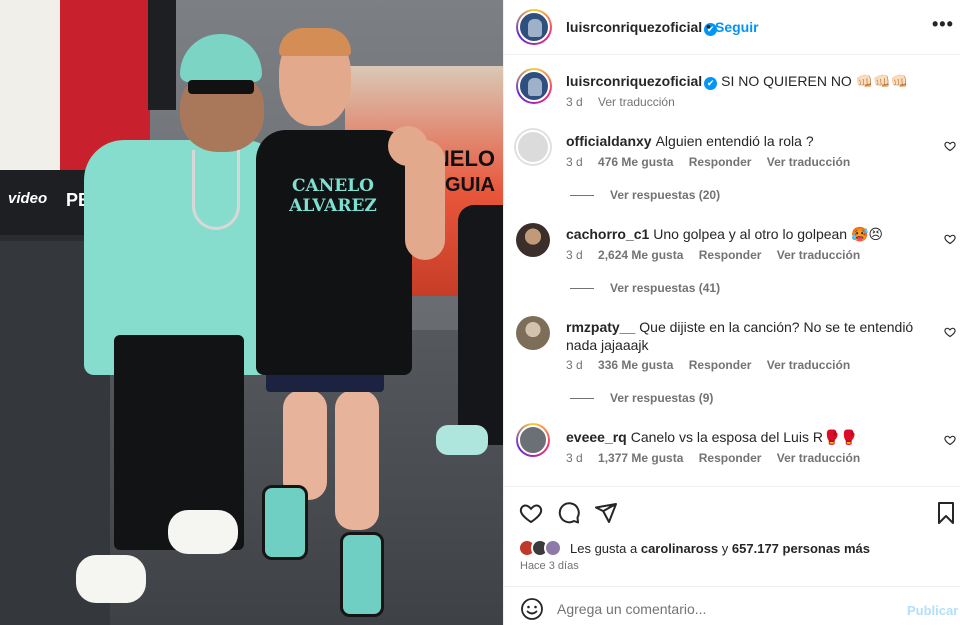 This screenshot has height=625, width=960. I want to click on photo-person-right-hair, so click(315, 42).